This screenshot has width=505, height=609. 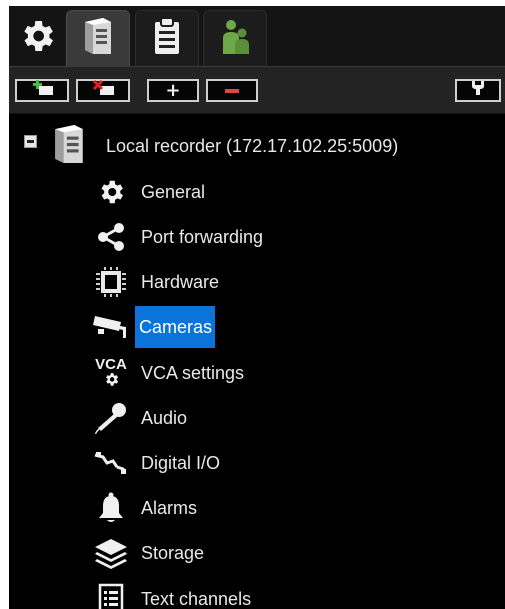 I want to click on bell-icon, so click(x=111, y=508).